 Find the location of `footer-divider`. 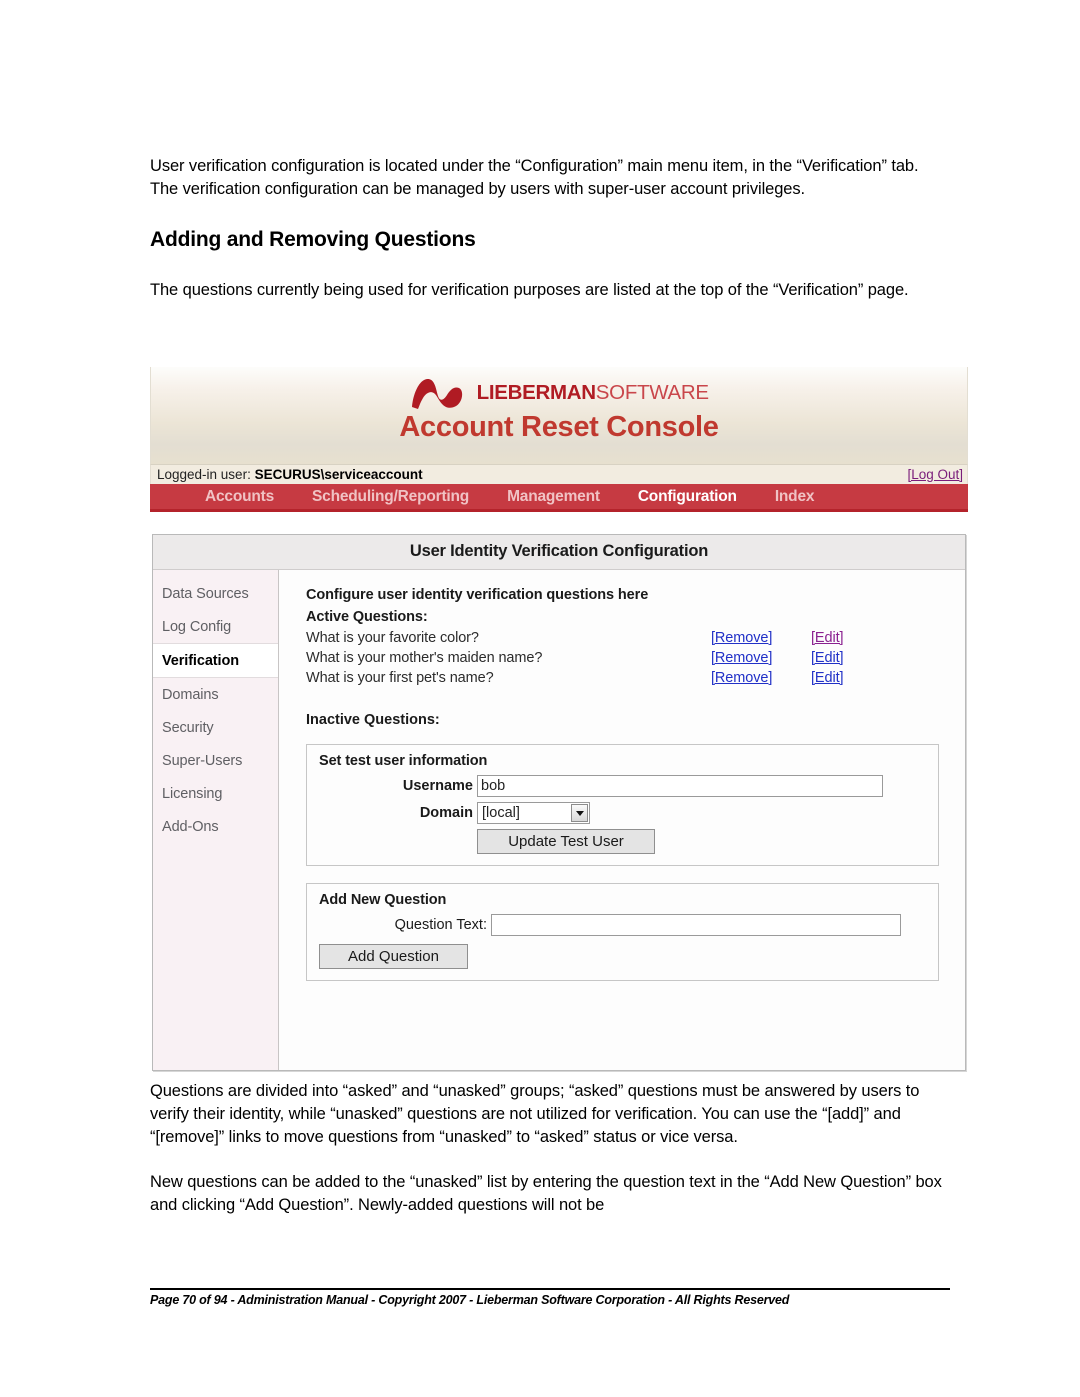

footer-divider is located at coordinates (550, 1289).